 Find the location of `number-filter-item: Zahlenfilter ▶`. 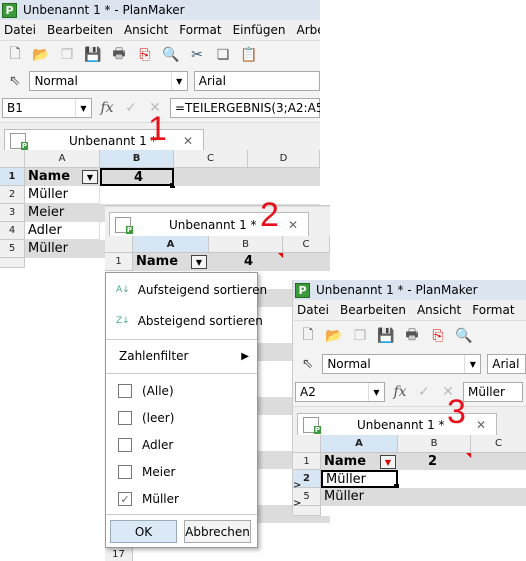

number-filter-item: Zahlenfilter ▶ is located at coordinates (181, 356).